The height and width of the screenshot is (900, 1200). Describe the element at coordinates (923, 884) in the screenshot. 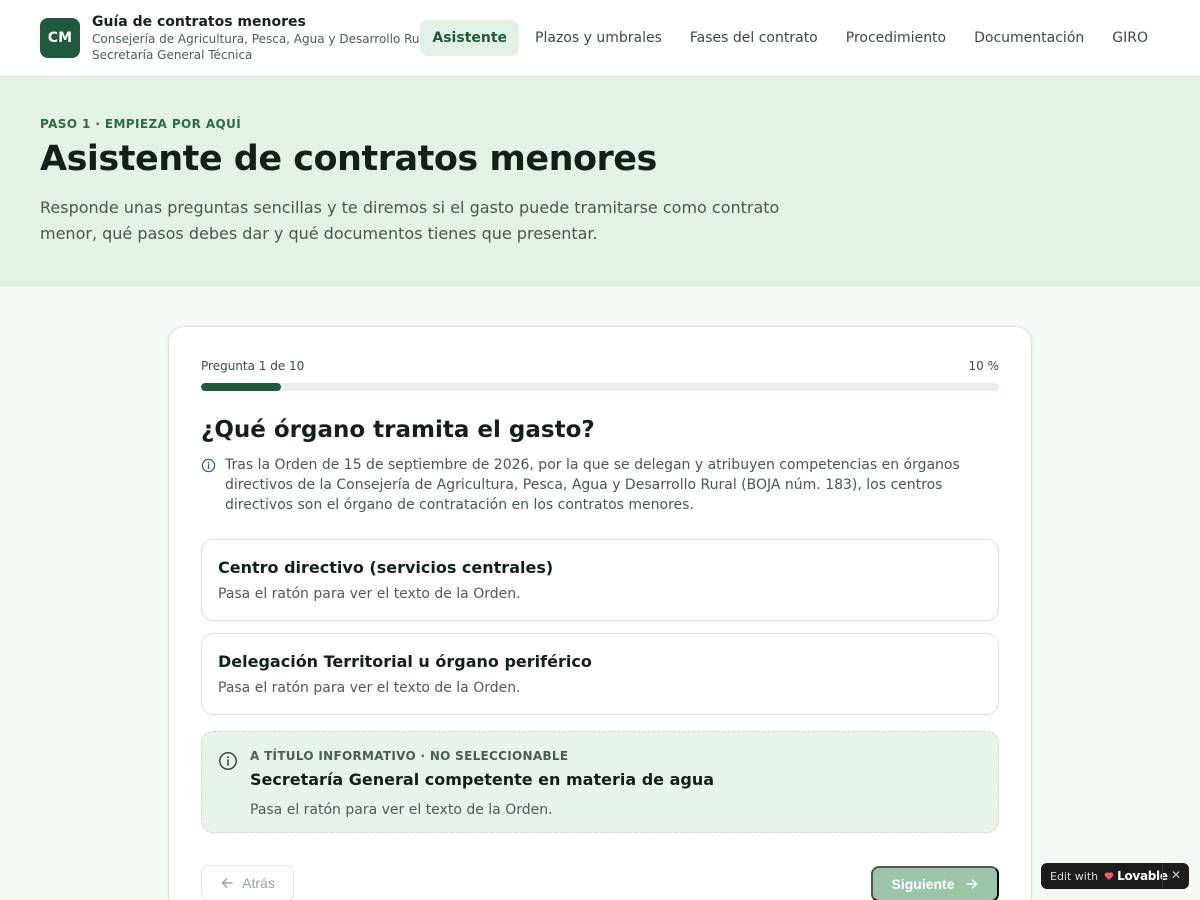

I see `next-button-label: Siguiente` at that location.